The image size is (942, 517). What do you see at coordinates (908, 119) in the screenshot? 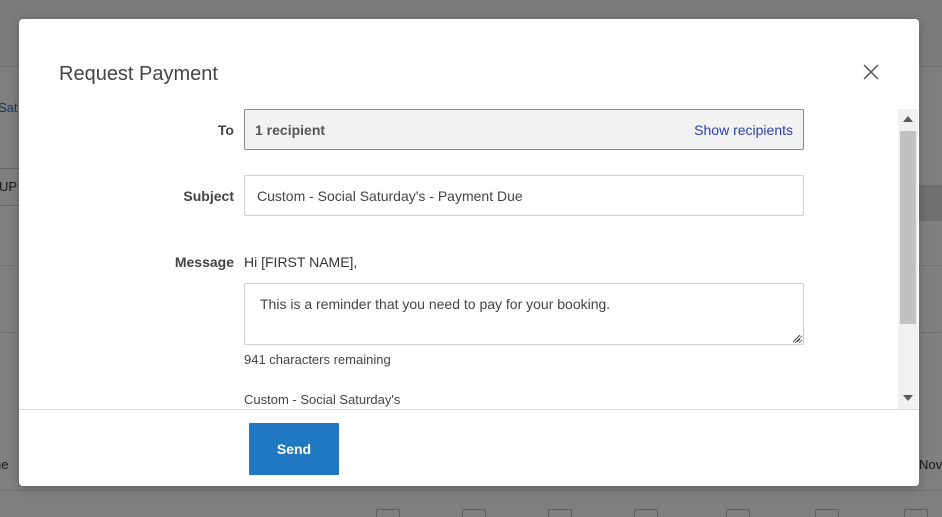
I see `scroll-up-arrow-icon` at bounding box center [908, 119].